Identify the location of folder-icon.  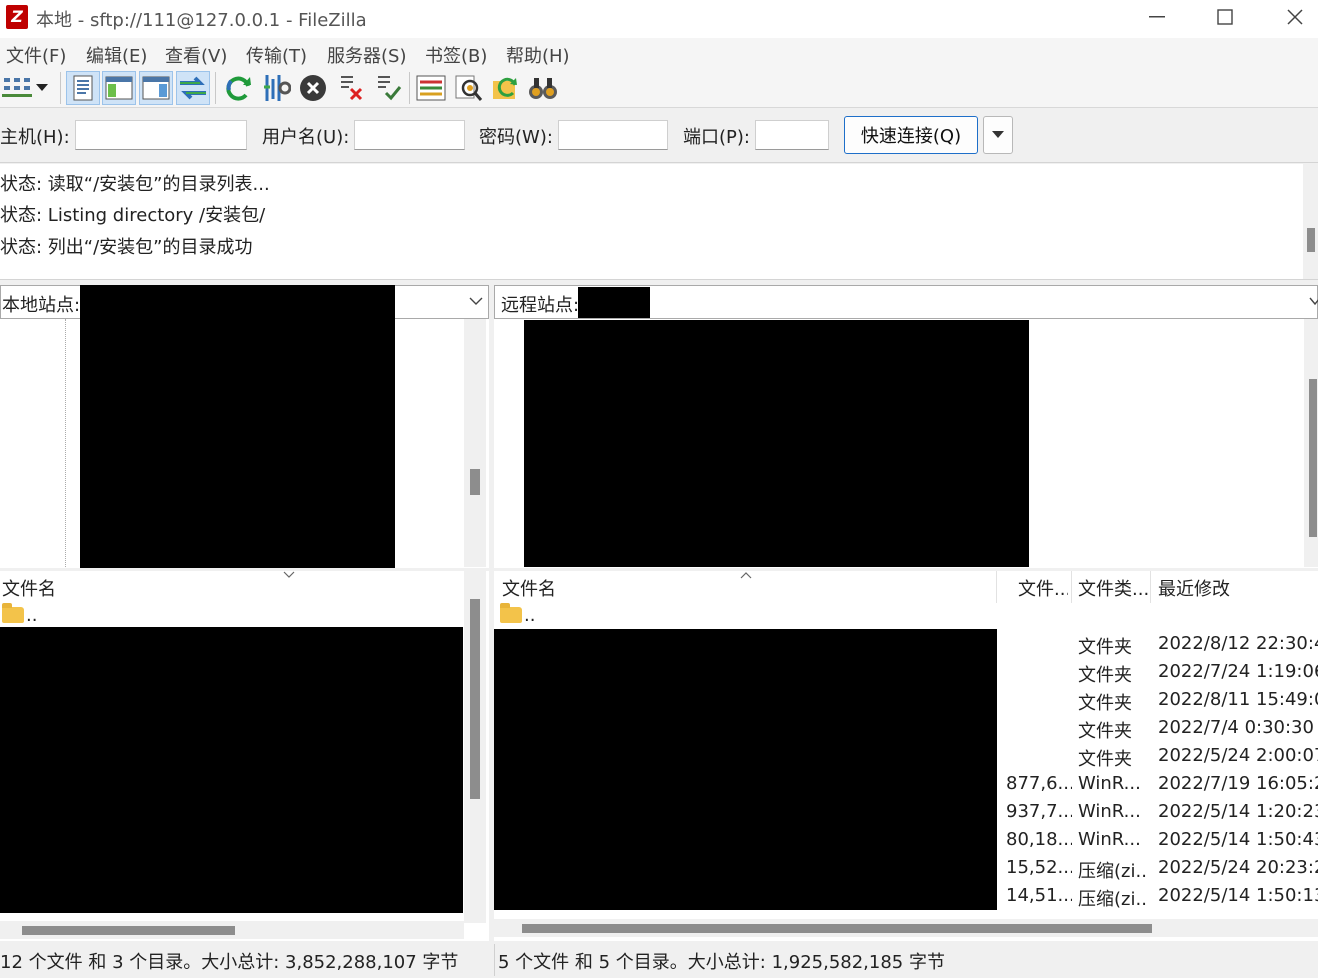
(511, 613).